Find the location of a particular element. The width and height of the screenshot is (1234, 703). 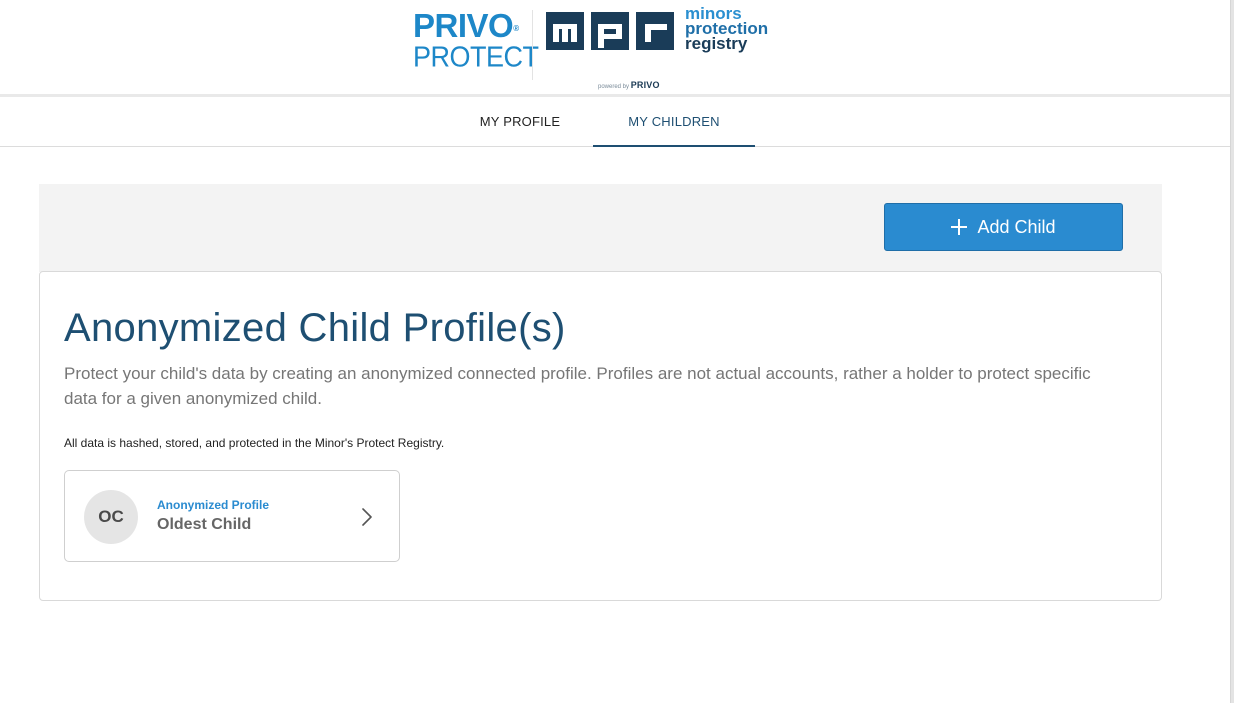

add-child-button: Add Child is located at coordinates (1003, 227).